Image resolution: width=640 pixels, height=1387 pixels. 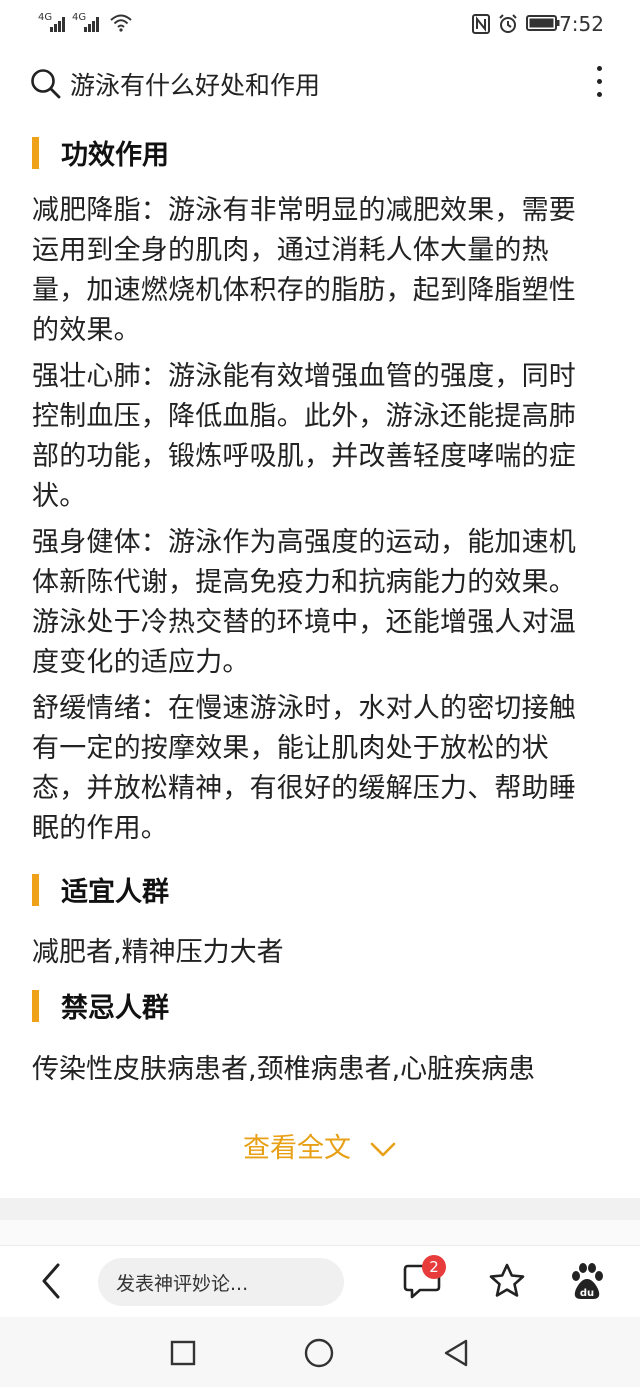 What do you see at coordinates (115, 155) in the screenshot?
I see `section-title: 功效作用` at bounding box center [115, 155].